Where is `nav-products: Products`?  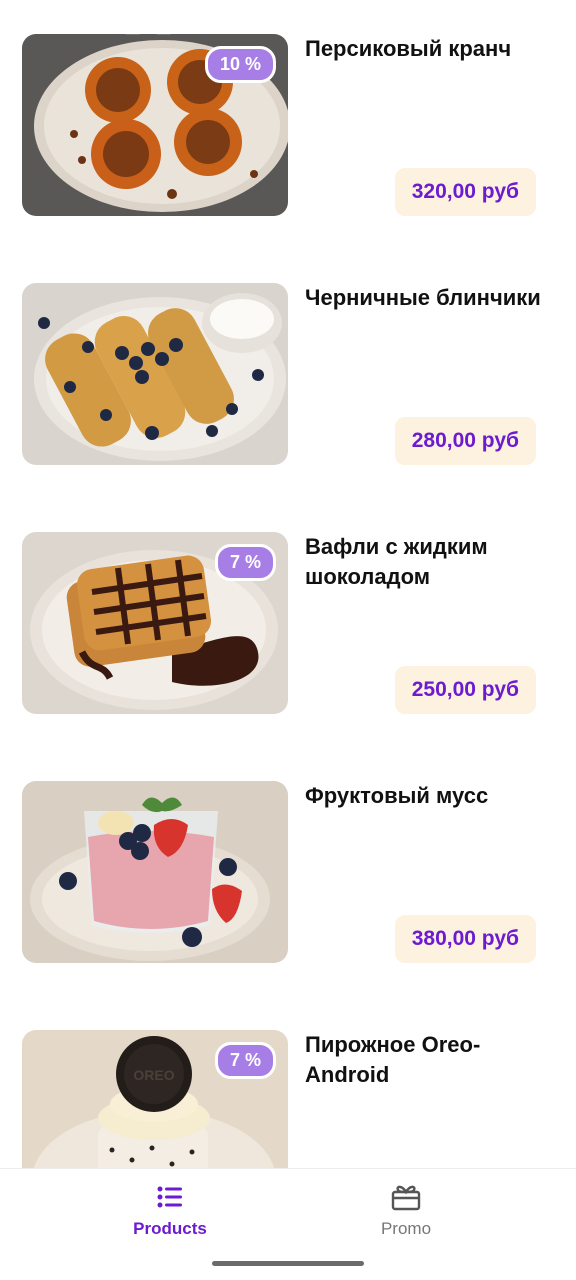
nav-products: Products is located at coordinates (170, 1210).